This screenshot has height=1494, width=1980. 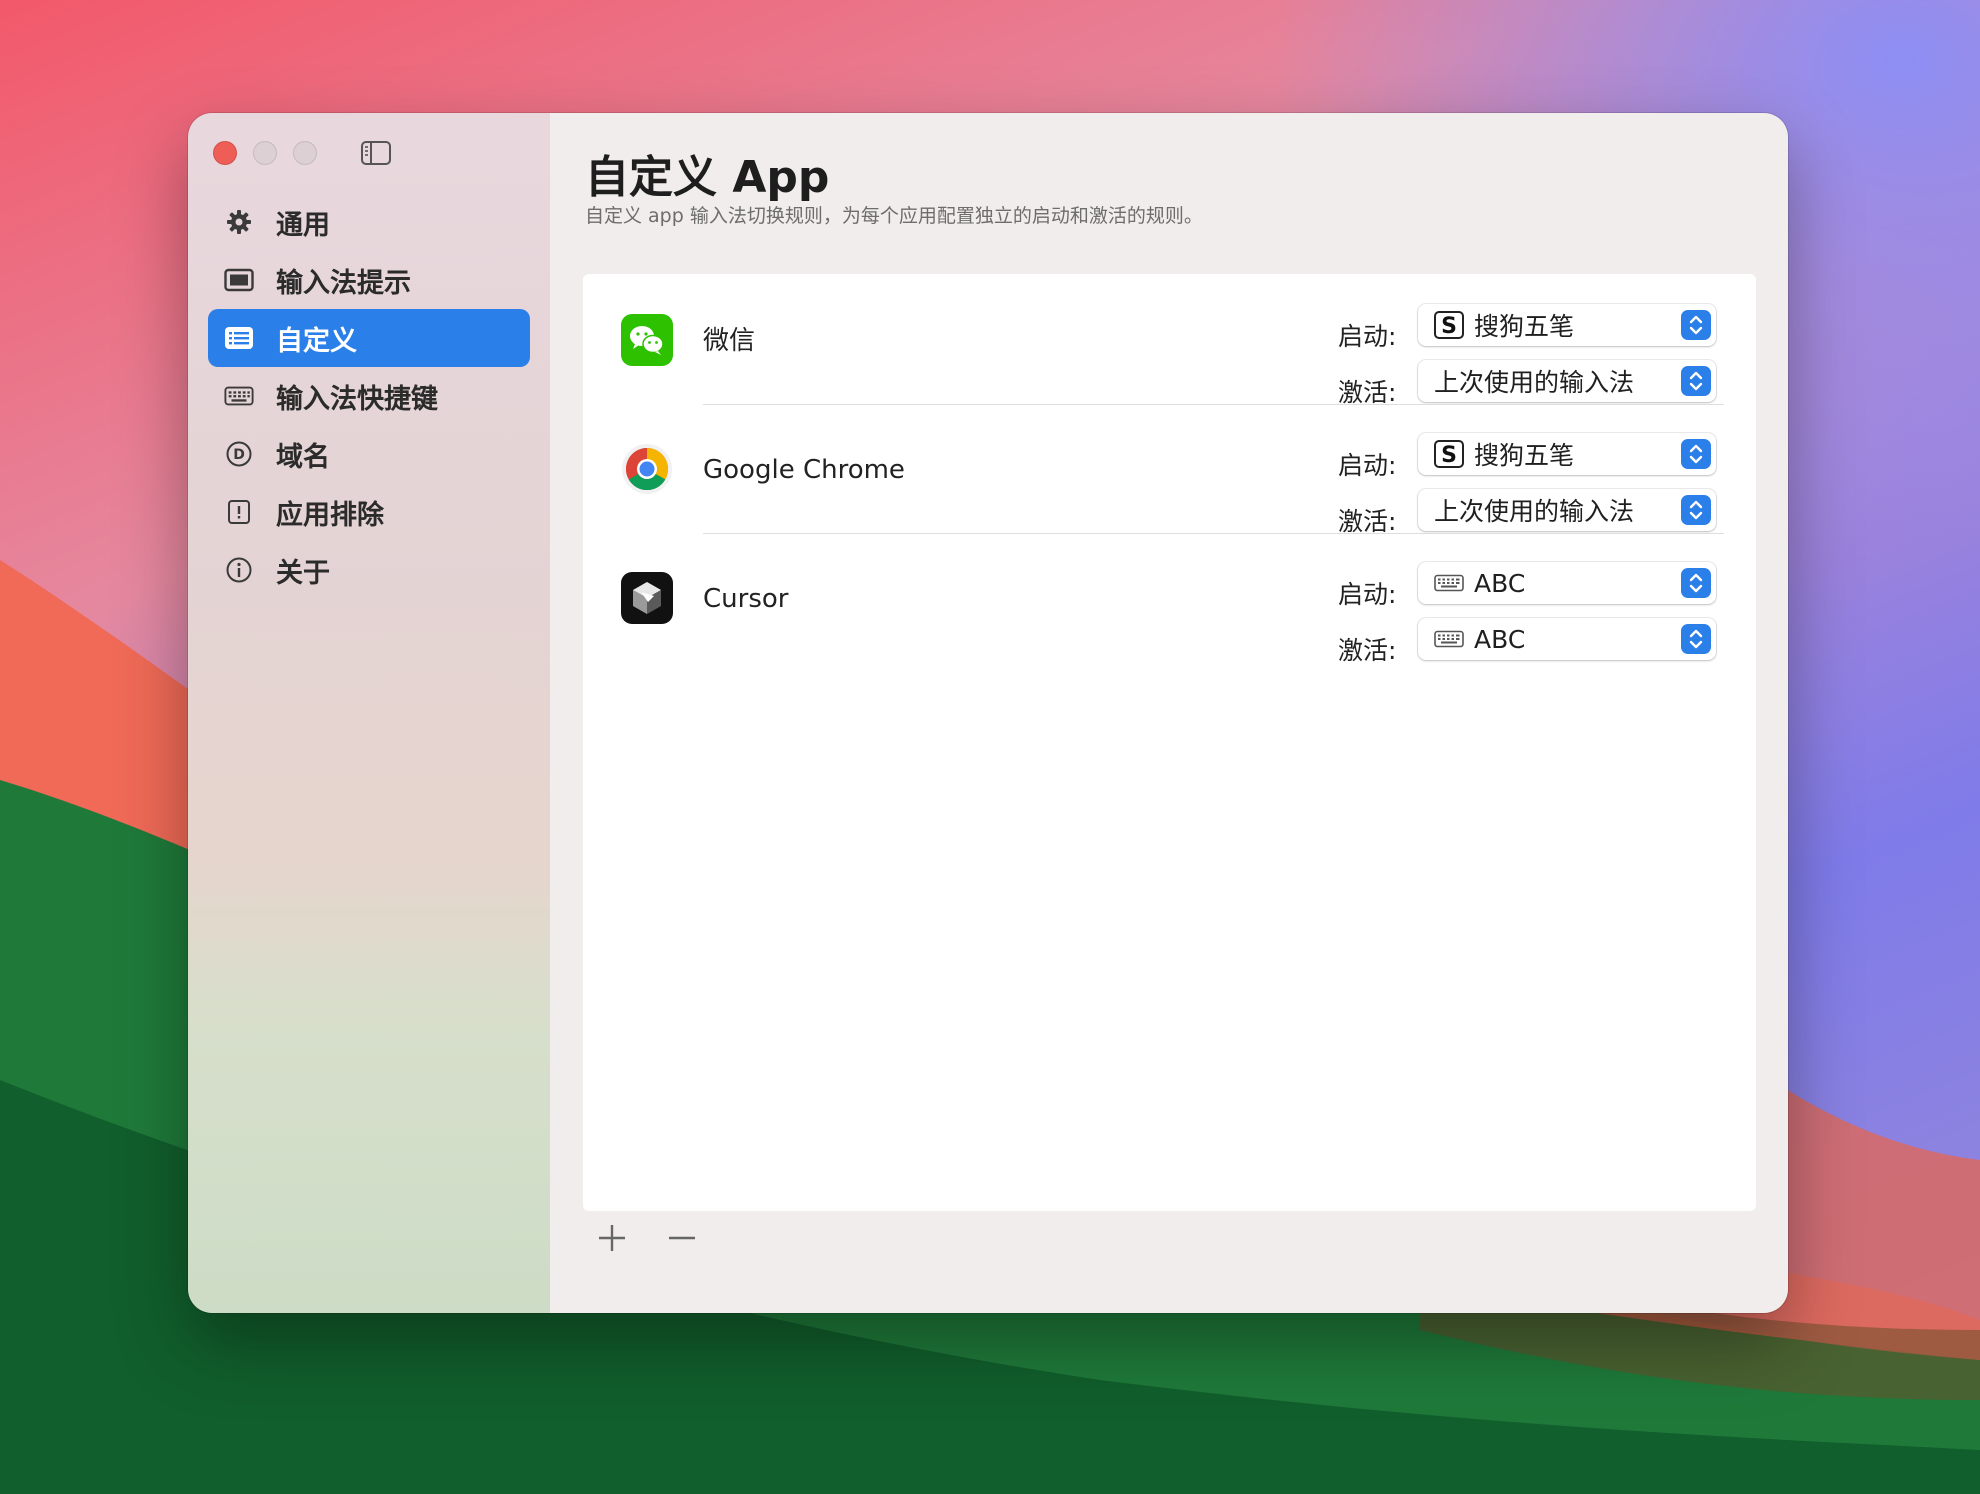 I want to click on remove-app-button, so click(x=682, y=1238).